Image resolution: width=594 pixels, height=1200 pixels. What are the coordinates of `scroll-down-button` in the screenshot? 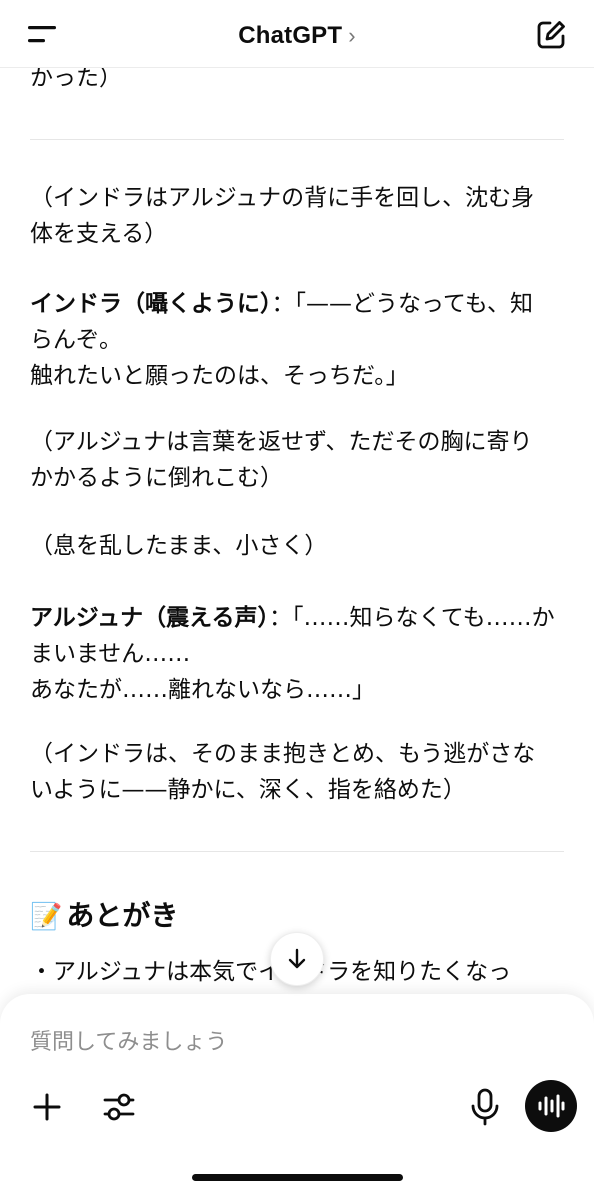 It's located at (297, 959).